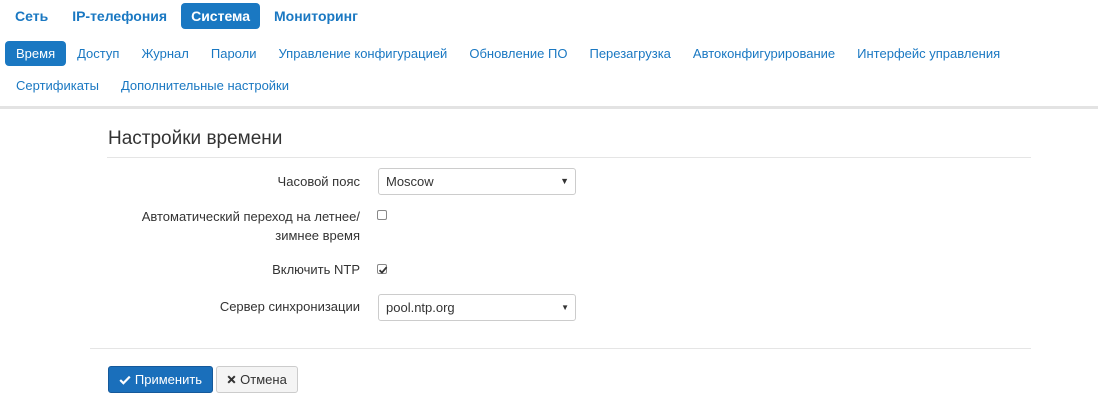  What do you see at coordinates (289, 306) in the screenshot?
I see `sync-server-label: Сервер синхронизации` at bounding box center [289, 306].